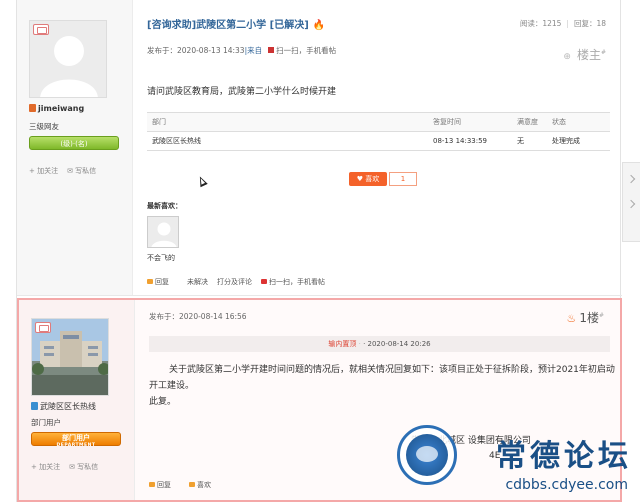 The image size is (640, 502). I want to click on watermark: 常德论坛 cdbbs.cdyee.com, so click(514, 462).